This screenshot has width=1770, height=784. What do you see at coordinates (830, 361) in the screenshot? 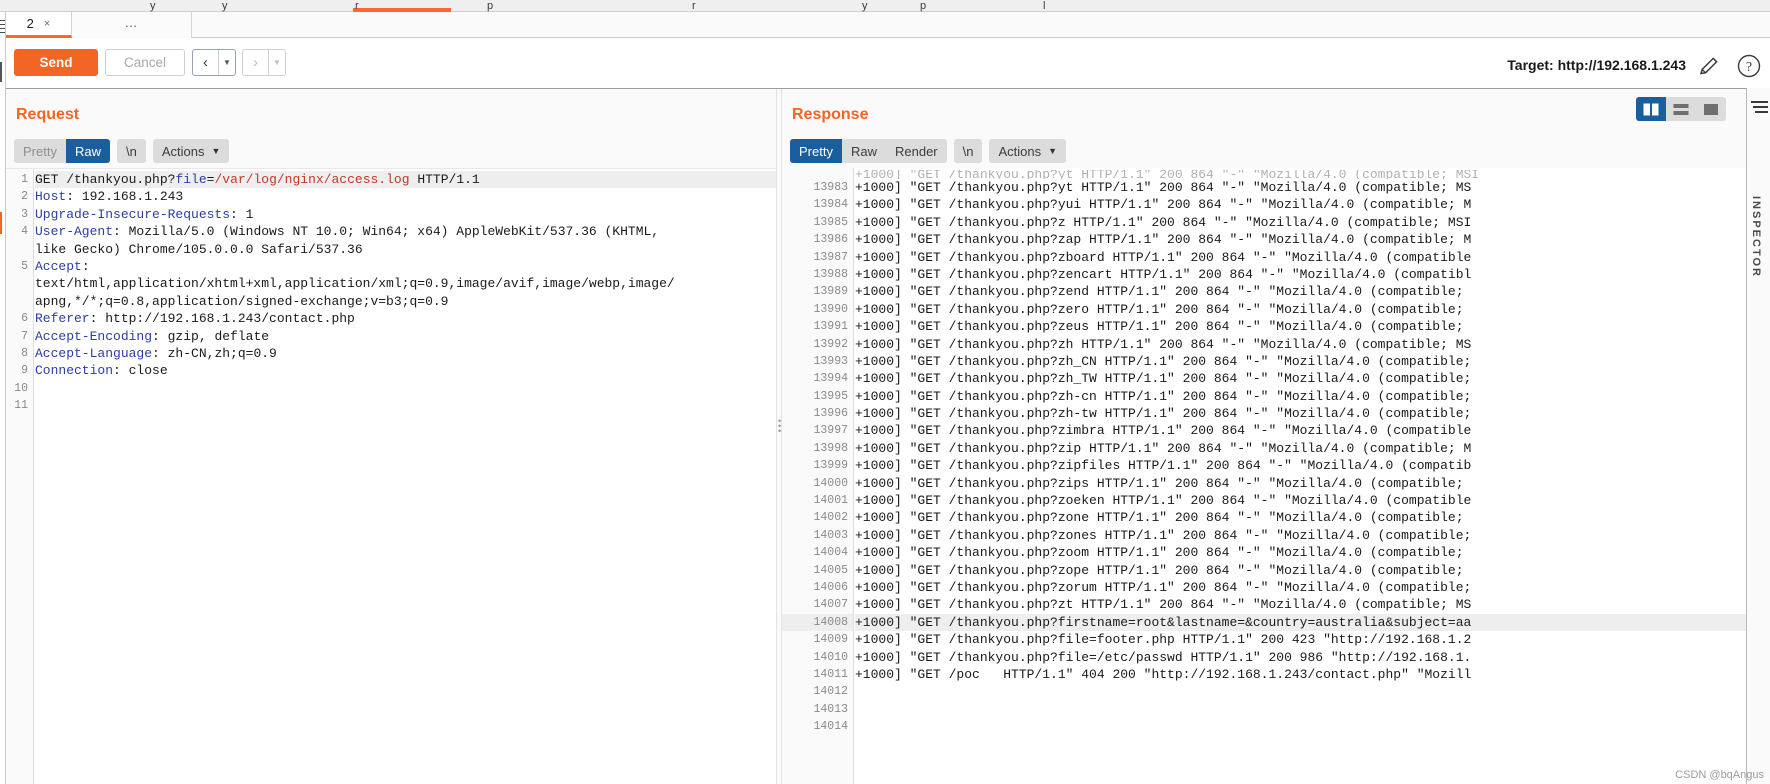
I see `line-number: 13993` at bounding box center [830, 361].